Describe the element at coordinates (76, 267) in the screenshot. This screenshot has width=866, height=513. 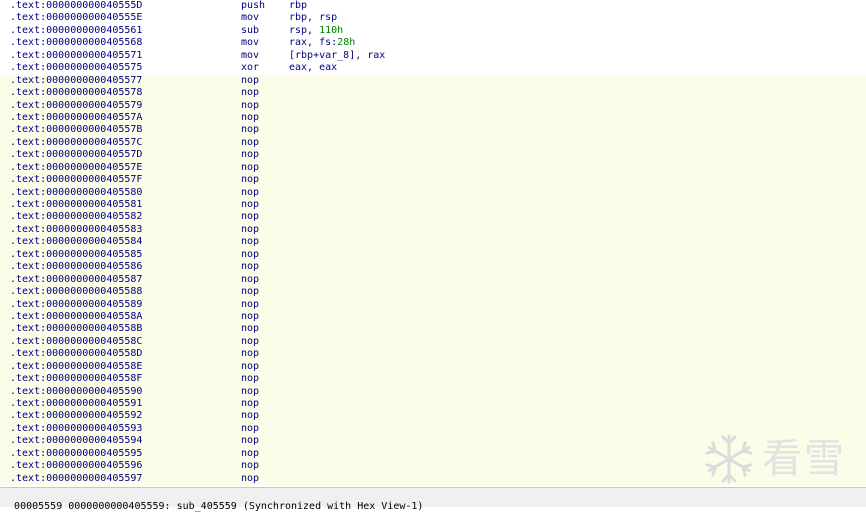
I see `address-label: .text:0000000000405586` at that location.